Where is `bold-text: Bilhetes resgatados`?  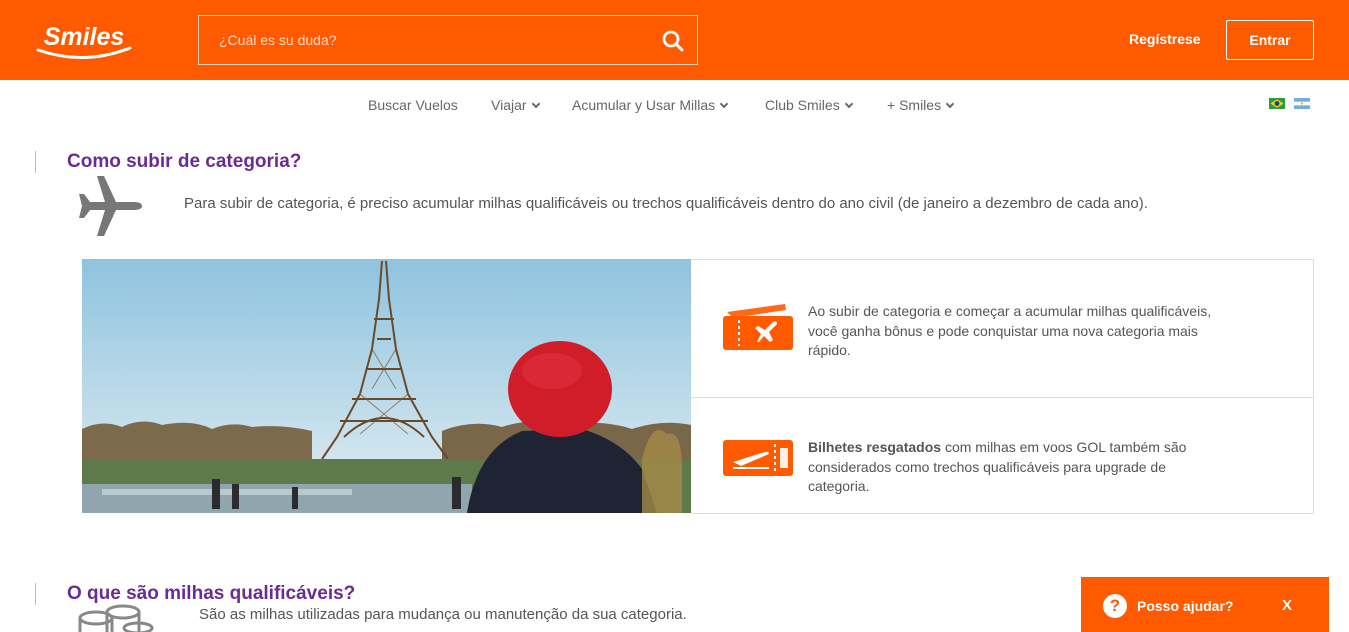 bold-text: Bilhetes resgatados is located at coordinates (875, 447).